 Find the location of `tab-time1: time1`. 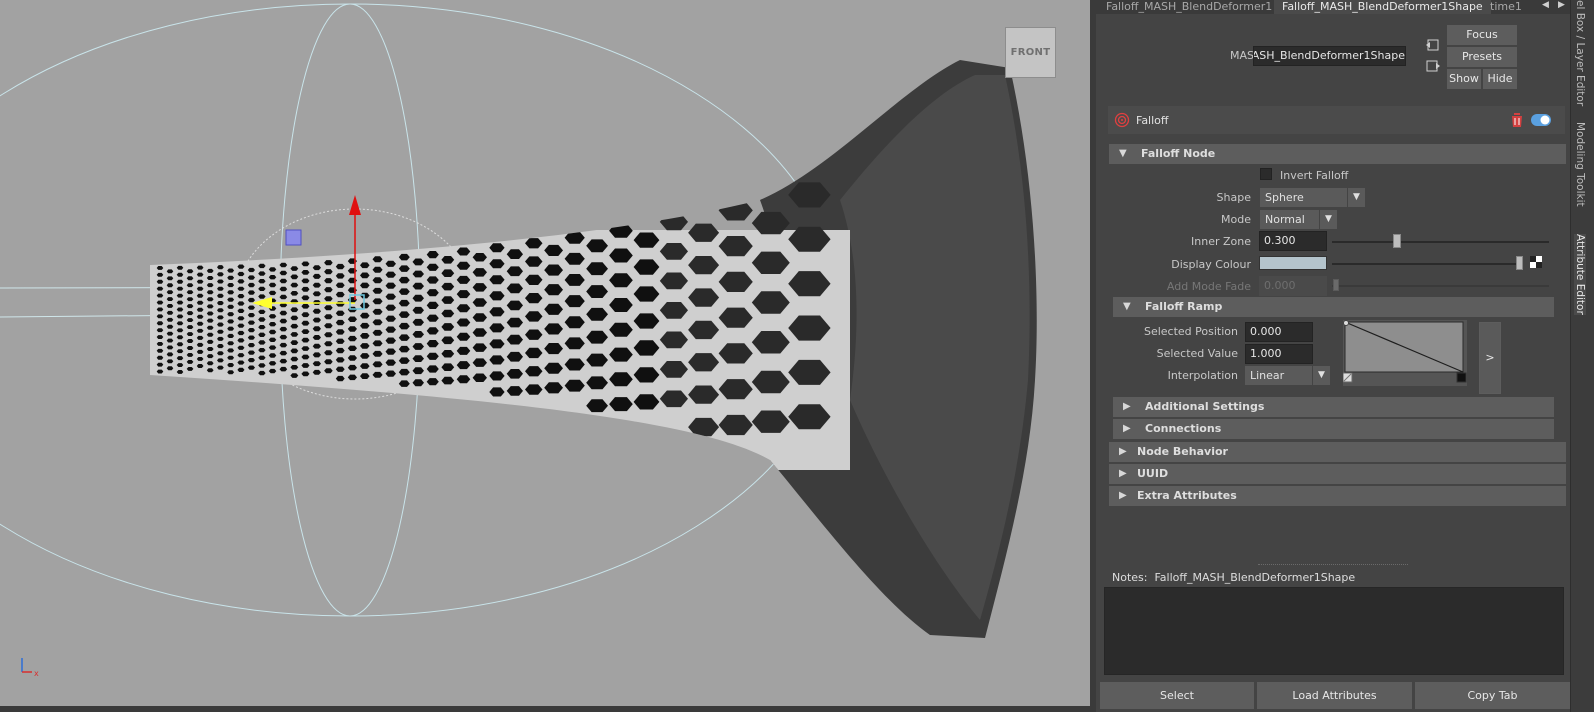

tab-time1: time1 is located at coordinates (1506, 7).